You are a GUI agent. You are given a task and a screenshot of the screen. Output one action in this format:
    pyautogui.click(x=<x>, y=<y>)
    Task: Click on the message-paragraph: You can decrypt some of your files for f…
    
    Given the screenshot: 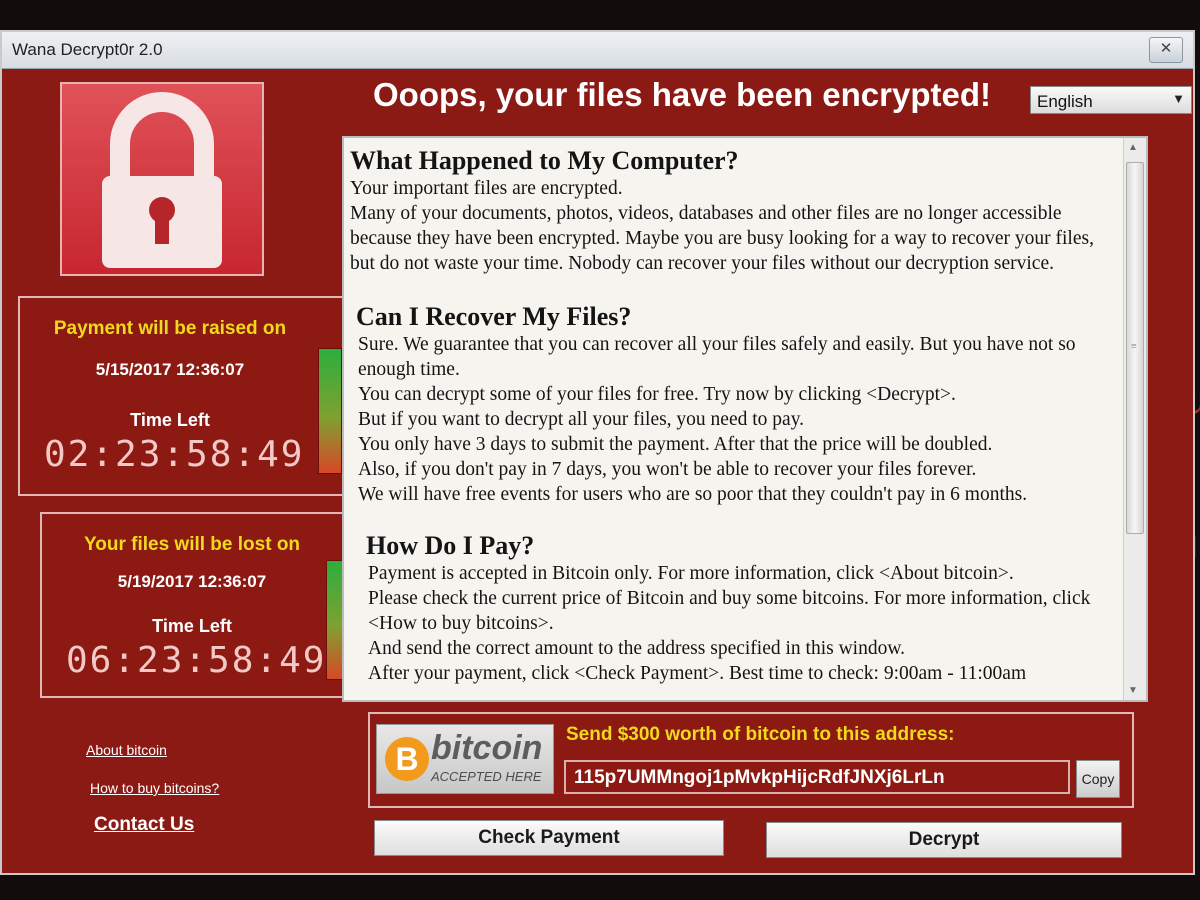 What is the action you would take?
    pyautogui.click(x=657, y=394)
    